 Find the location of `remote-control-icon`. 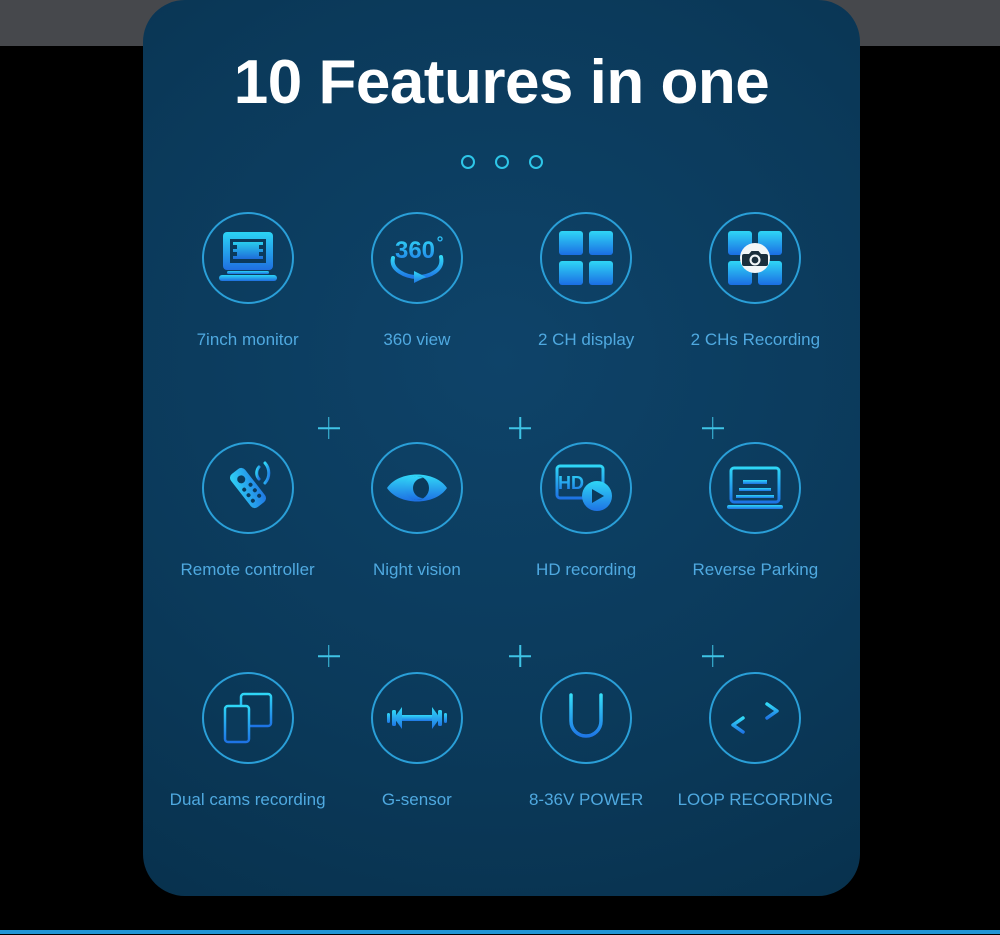

remote-control-icon is located at coordinates (248, 488).